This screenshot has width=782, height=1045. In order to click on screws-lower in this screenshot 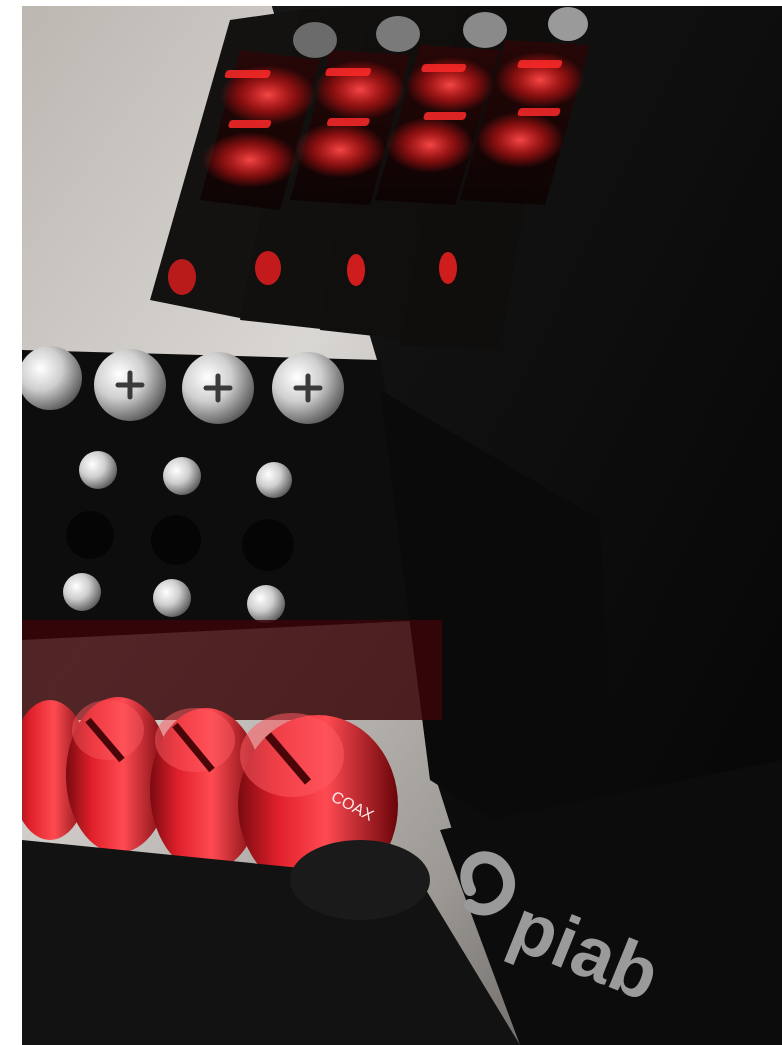, I will do `click(178, 537)`.